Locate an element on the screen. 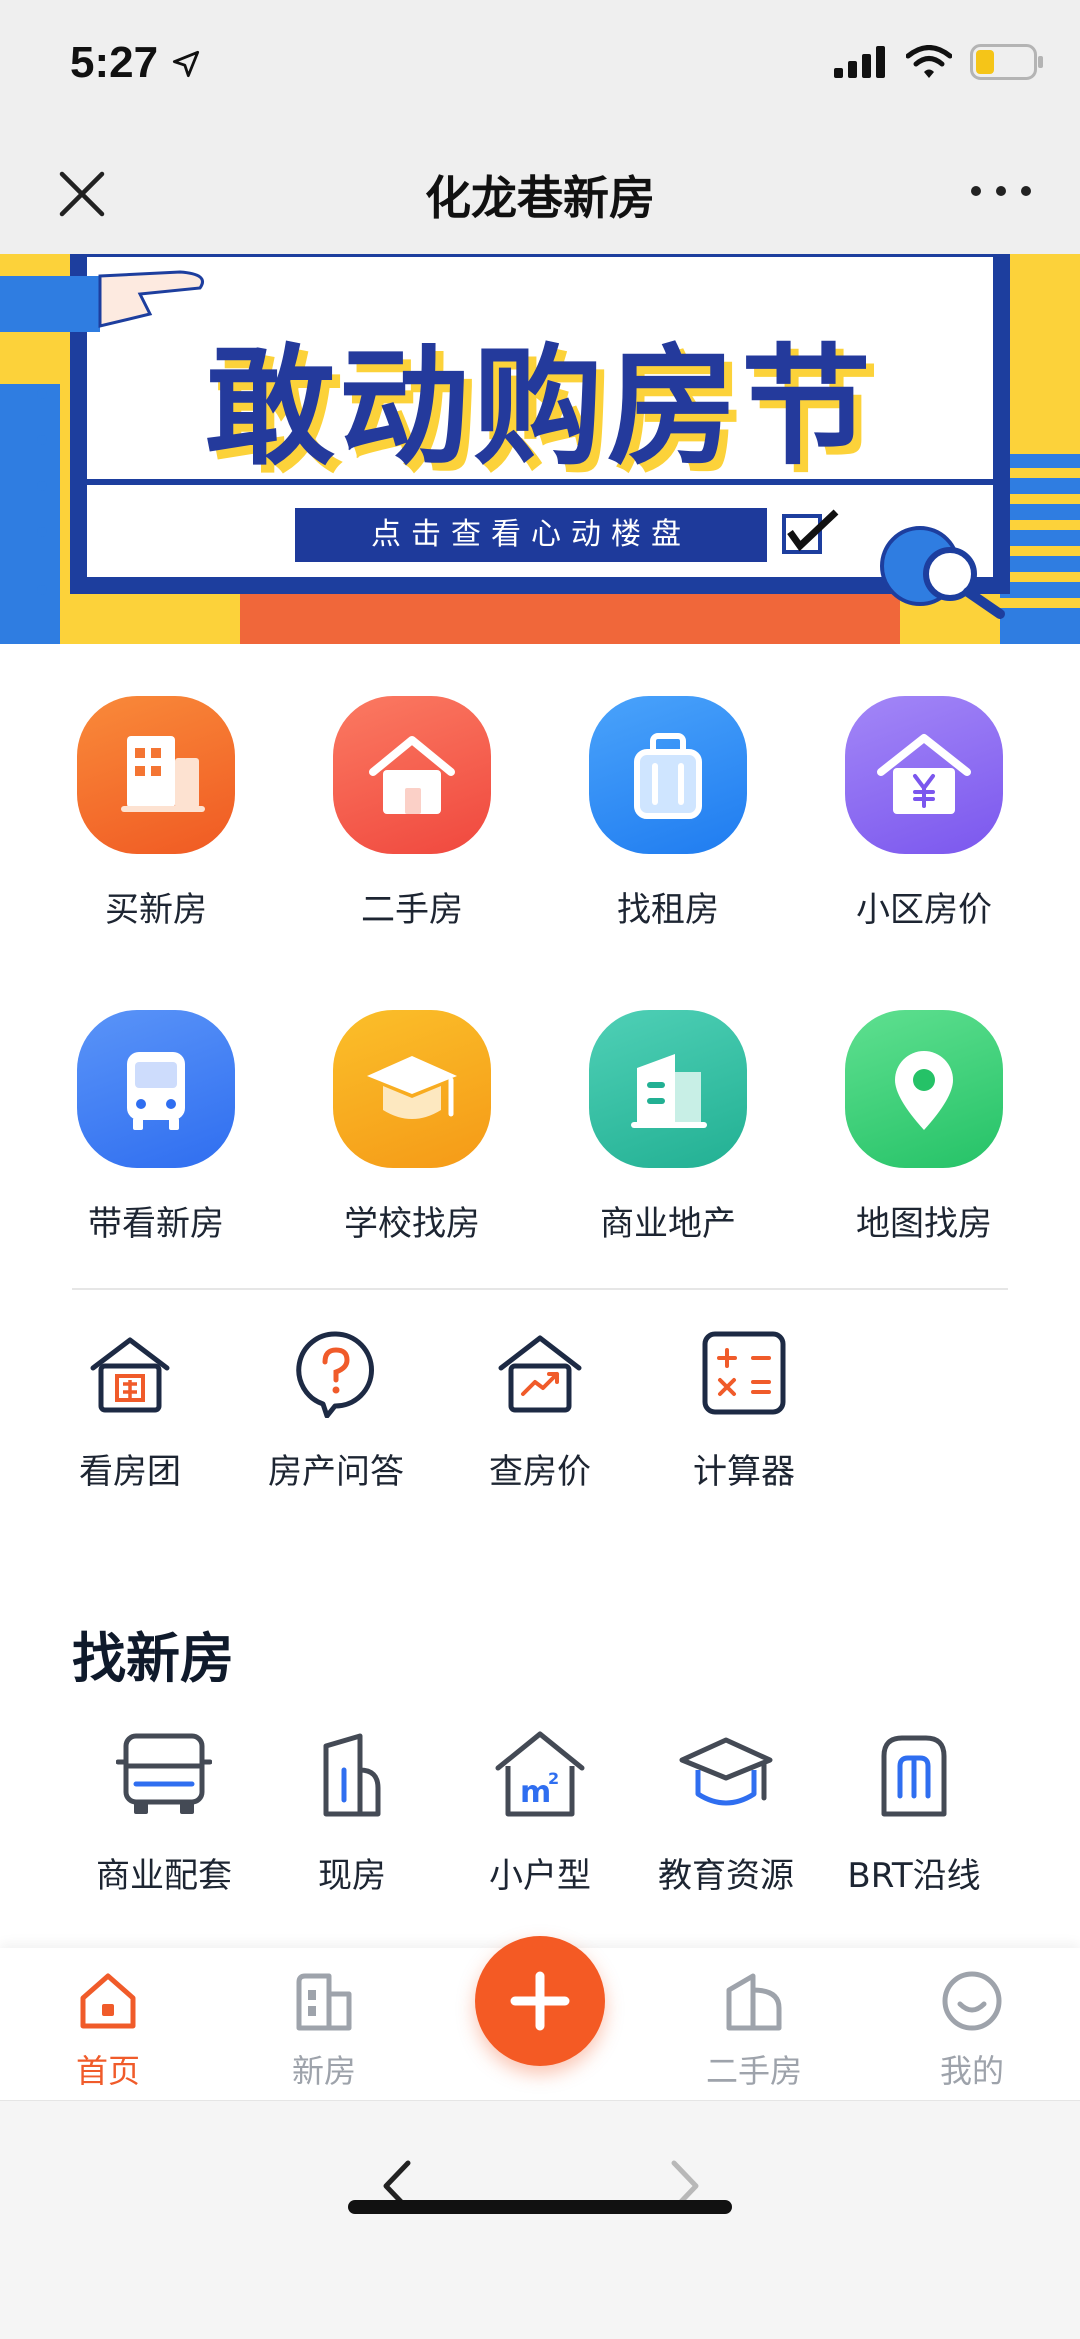  find-commercial-facilities: 商业配套 is located at coordinates (164, 1811).